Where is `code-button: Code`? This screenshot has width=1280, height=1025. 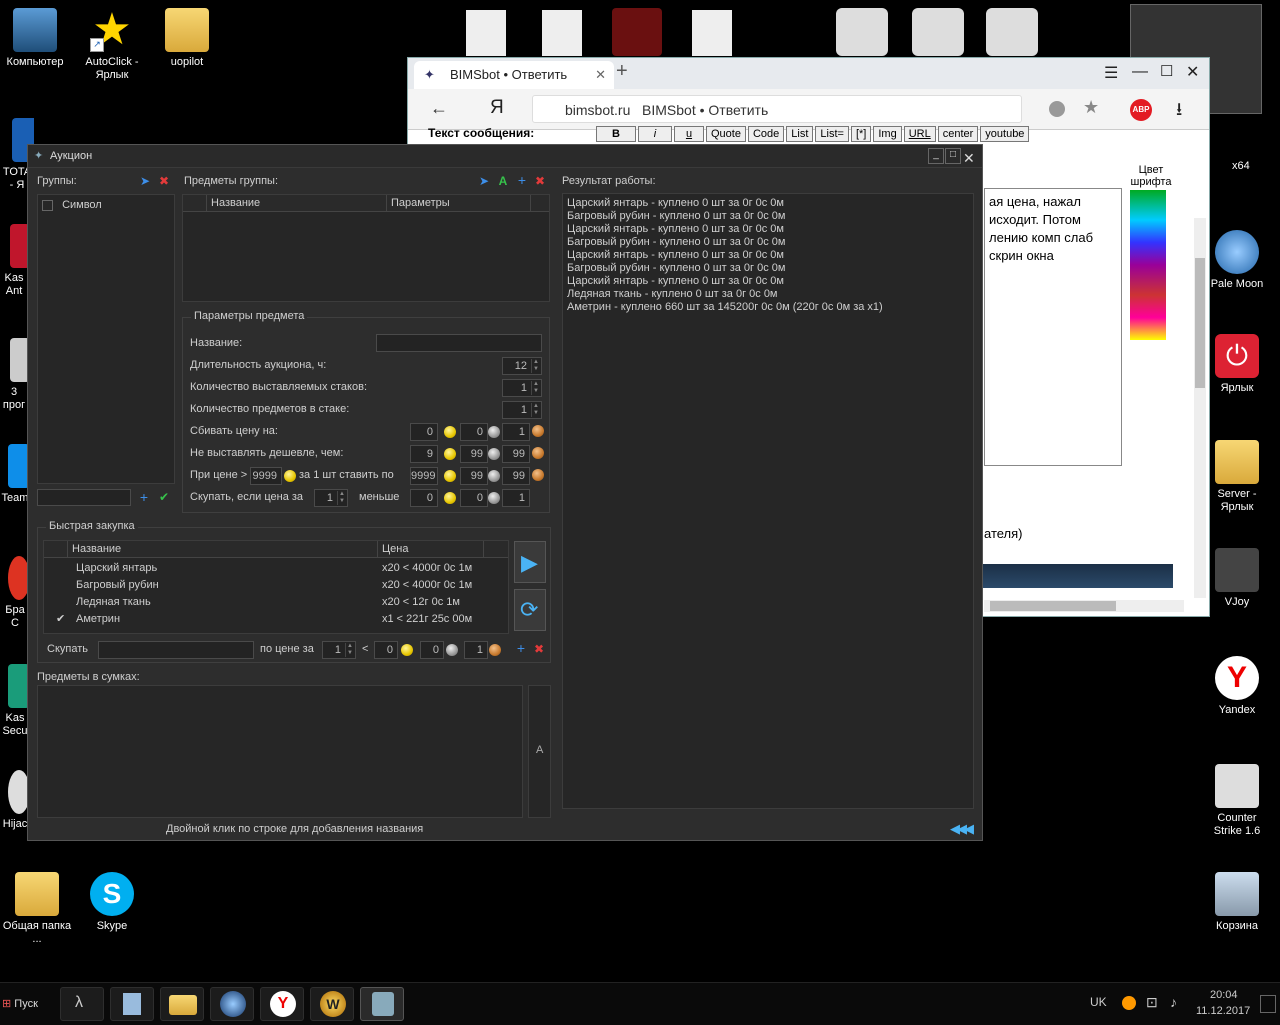
code-button: Code is located at coordinates (766, 134).